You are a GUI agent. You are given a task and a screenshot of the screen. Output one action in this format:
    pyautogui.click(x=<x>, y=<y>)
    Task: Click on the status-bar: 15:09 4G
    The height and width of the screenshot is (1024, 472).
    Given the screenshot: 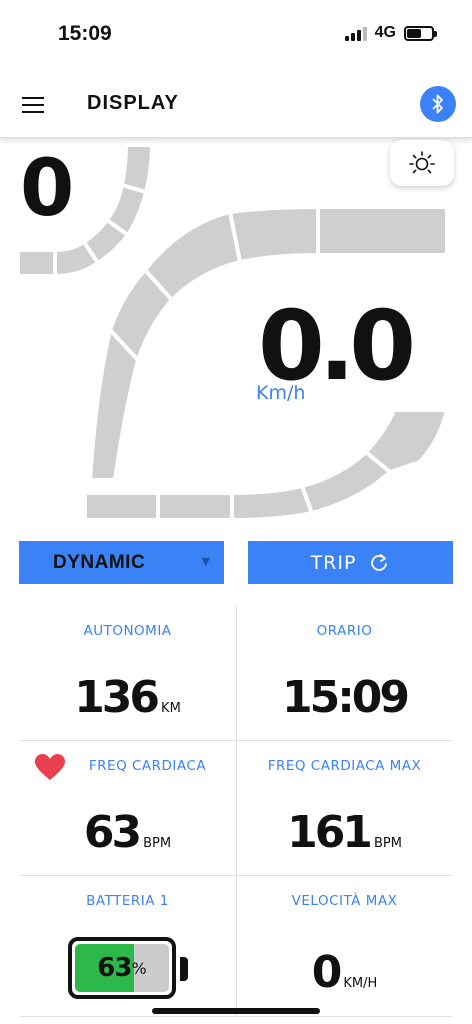 What is the action you would take?
    pyautogui.click(x=236, y=35)
    